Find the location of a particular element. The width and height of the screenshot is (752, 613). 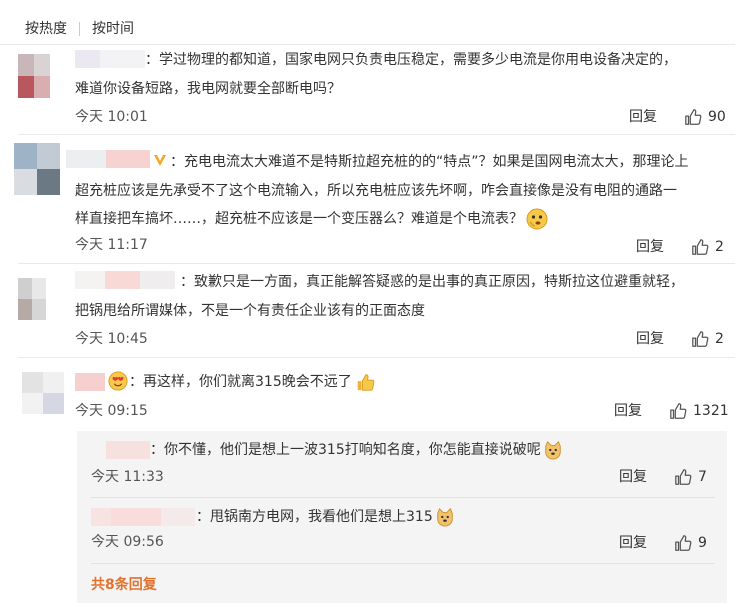

heart-eyes-emoji-icon is located at coordinates (118, 381).